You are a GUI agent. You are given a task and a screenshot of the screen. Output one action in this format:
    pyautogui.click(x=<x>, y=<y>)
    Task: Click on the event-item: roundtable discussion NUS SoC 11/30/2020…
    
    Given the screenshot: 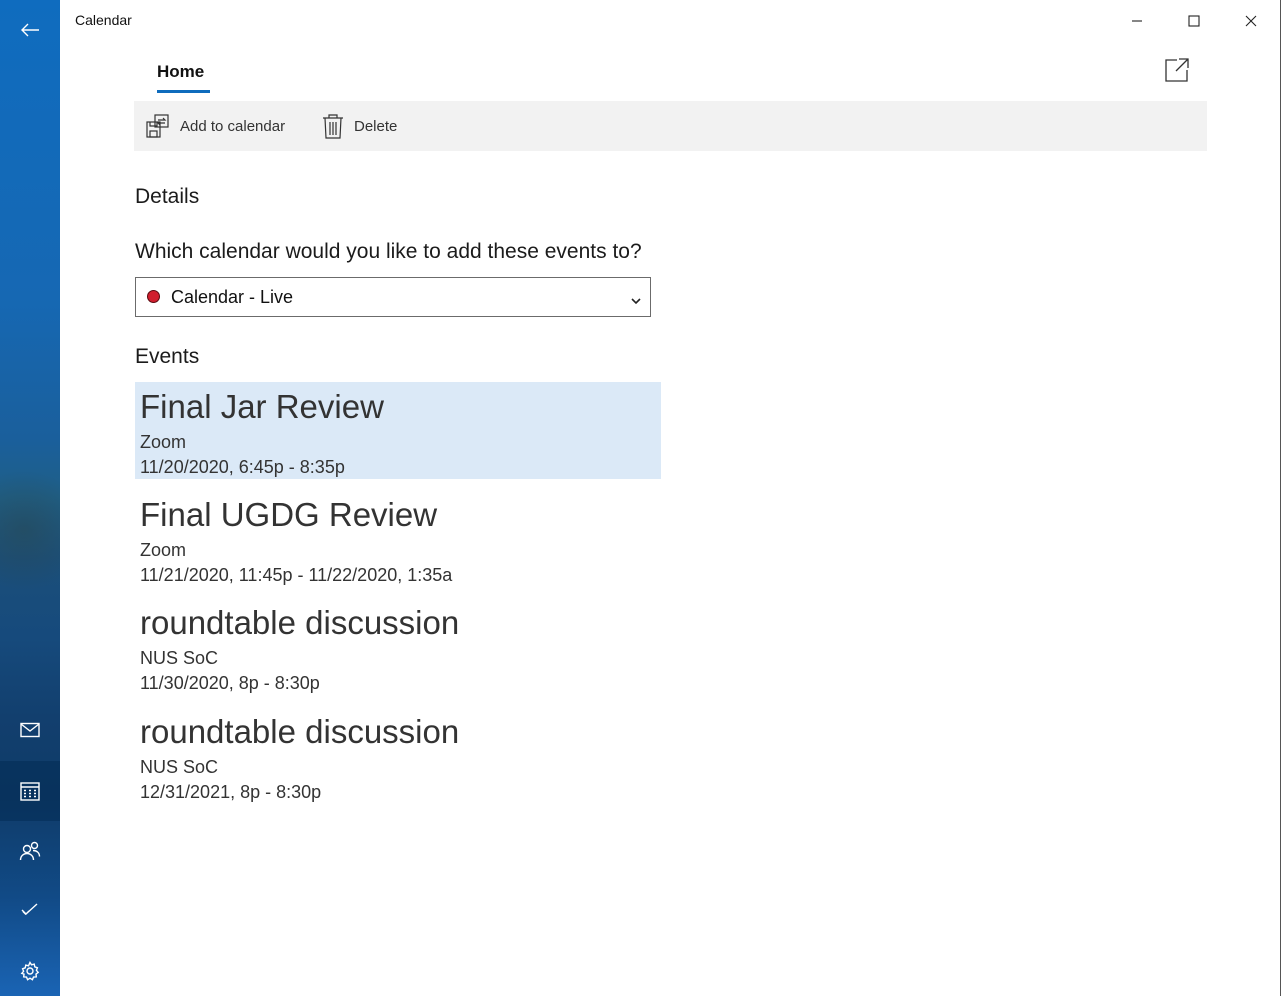 What is the action you would take?
    pyautogui.click(x=398, y=646)
    